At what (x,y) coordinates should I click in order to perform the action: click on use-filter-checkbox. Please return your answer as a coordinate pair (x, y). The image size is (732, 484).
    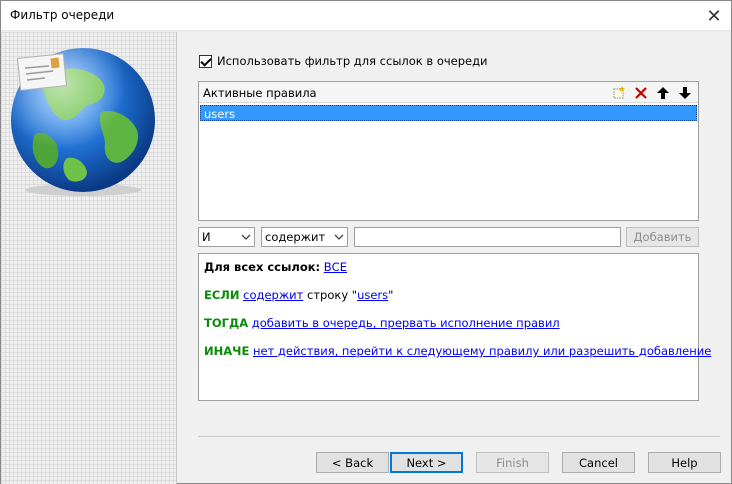
    Looking at the image, I should click on (205, 61).